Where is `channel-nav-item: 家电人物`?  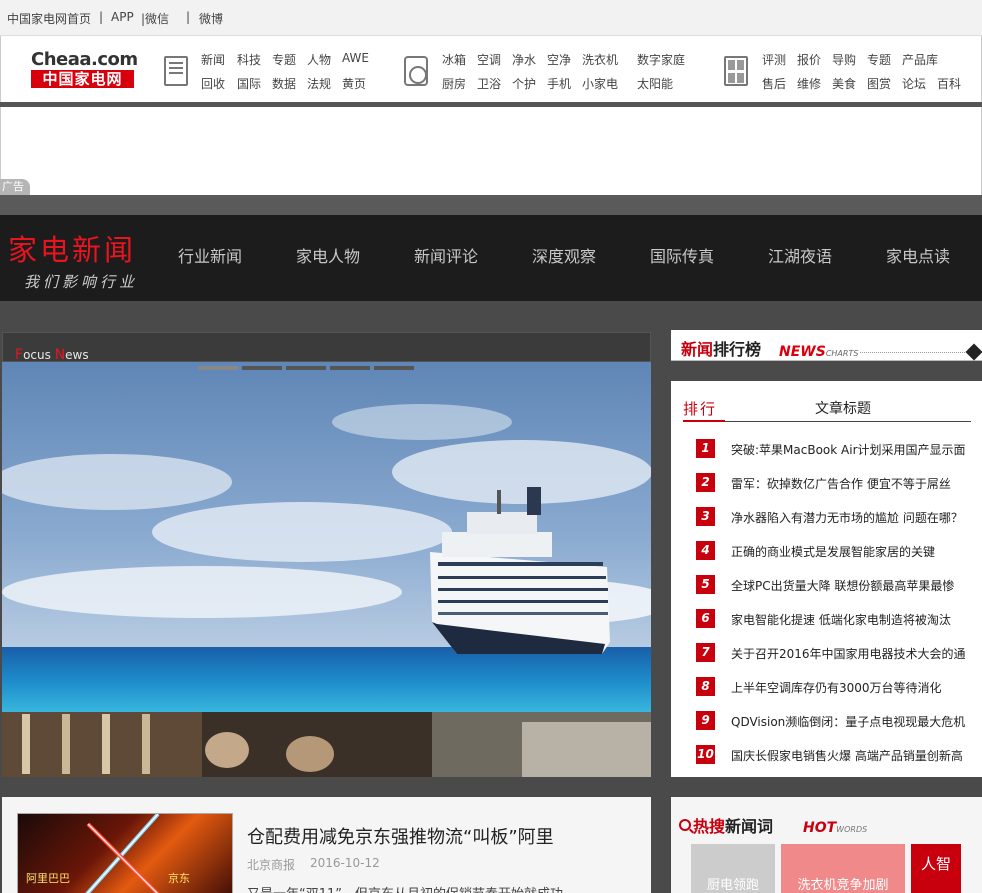
channel-nav-item: 家电人物 is located at coordinates (328, 255).